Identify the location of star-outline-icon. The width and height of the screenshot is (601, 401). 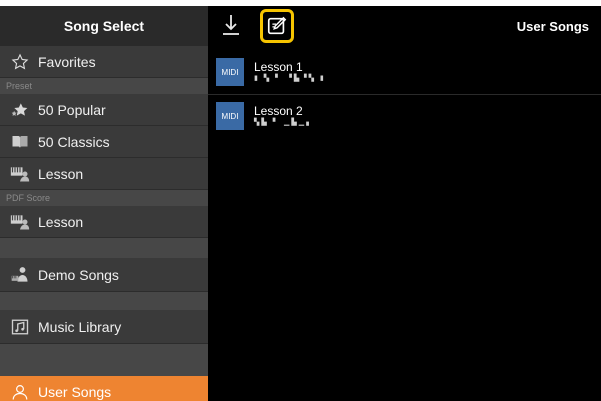
(20, 62).